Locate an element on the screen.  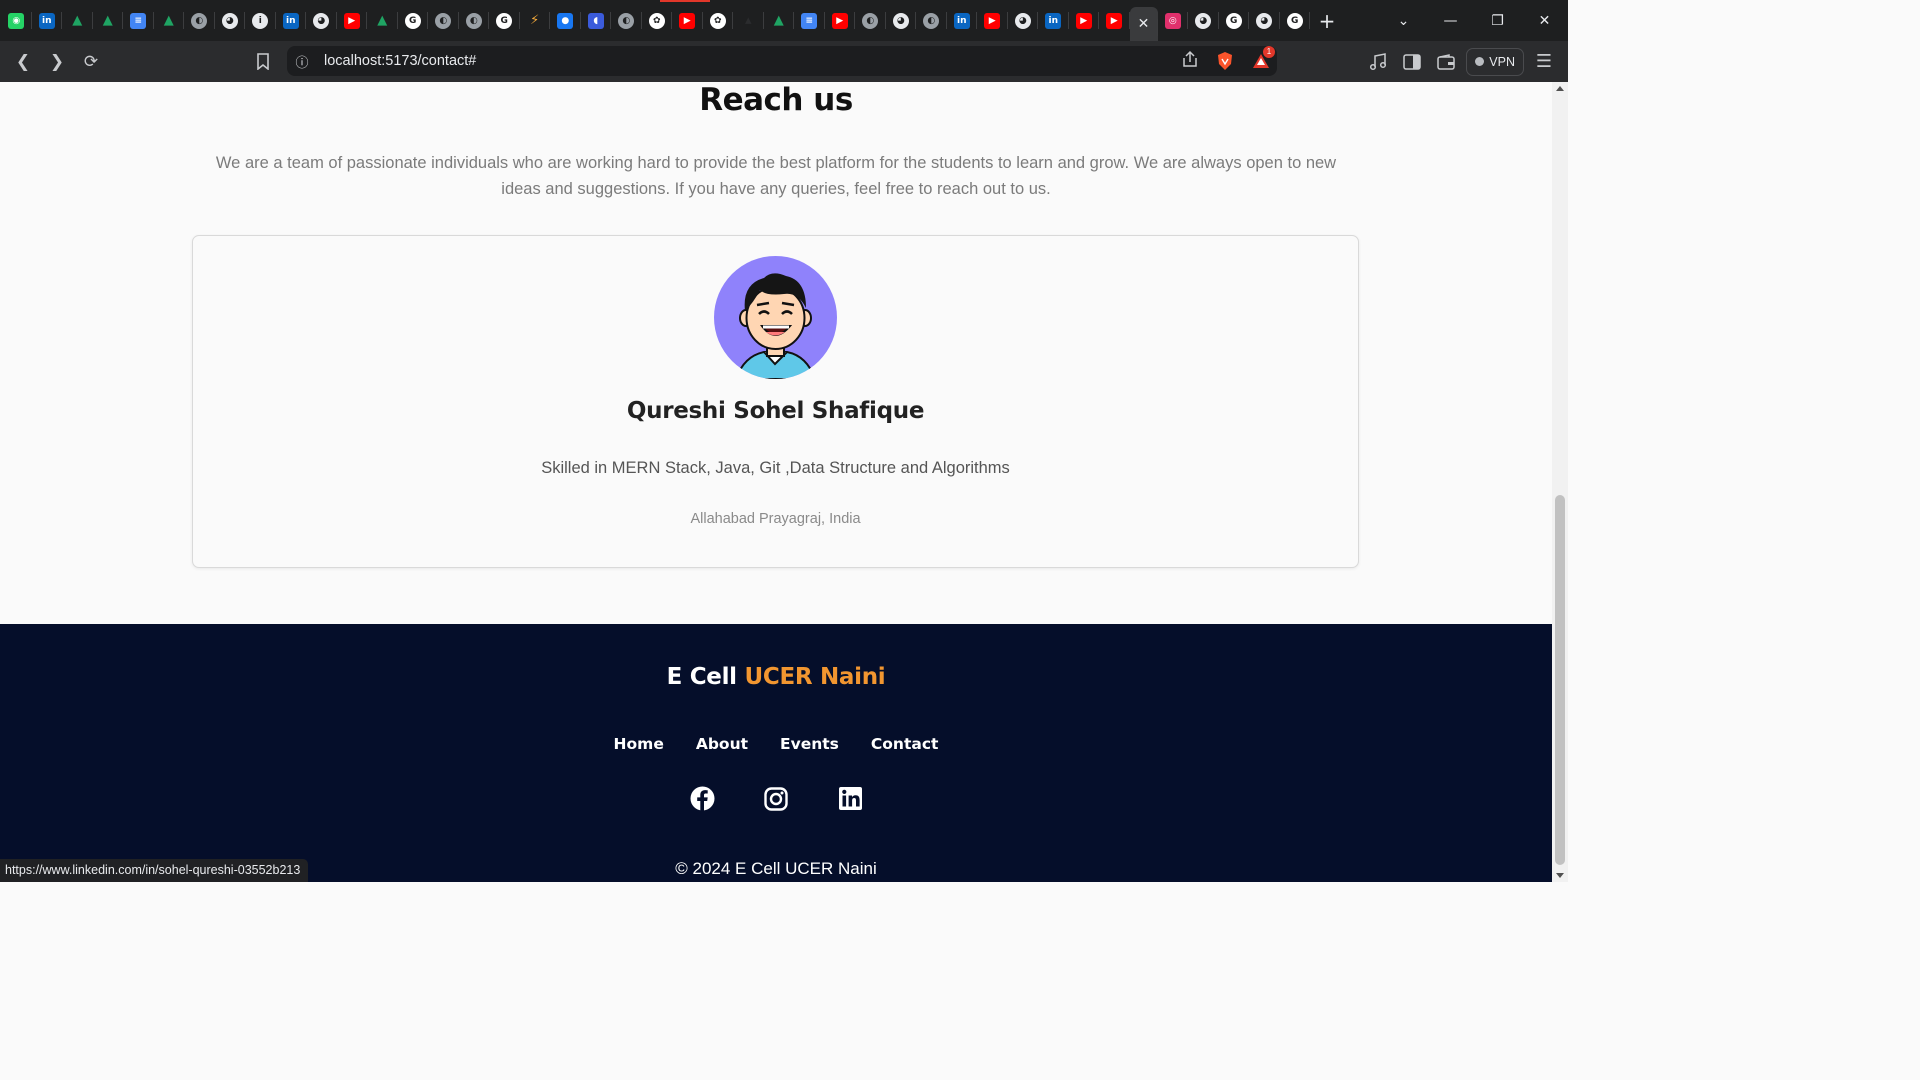
address-bar-url: localhost:5173/contact# is located at coordinates (400, 61).